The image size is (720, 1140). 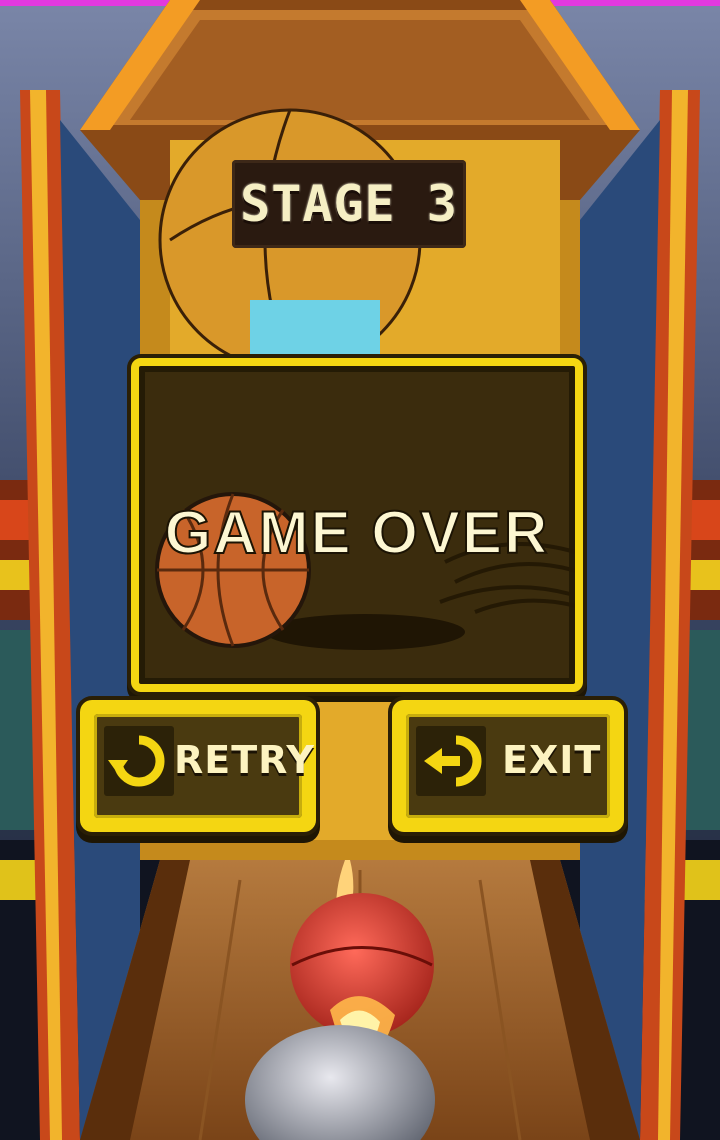 I want to click on exit-button: EXIT, so click(x=508, y=766).